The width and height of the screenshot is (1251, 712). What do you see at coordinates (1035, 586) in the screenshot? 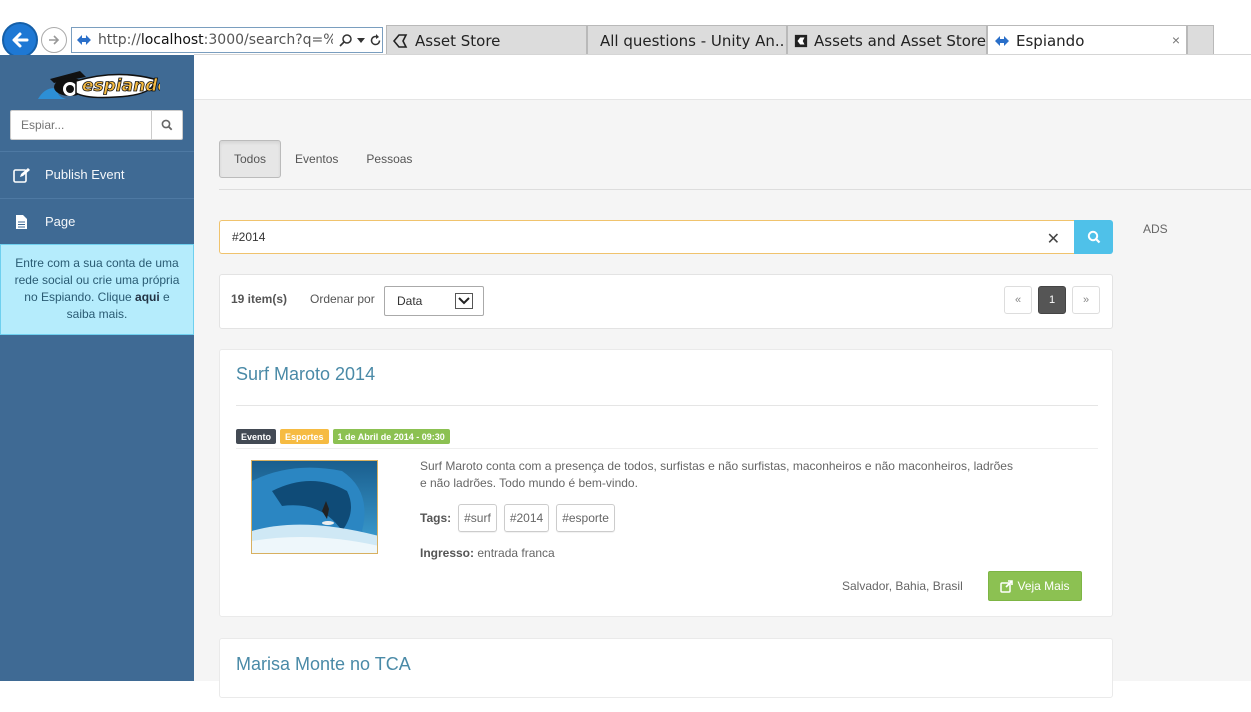
I see `see-more-button: Veja Mais` at bounding box center [1035, 586].